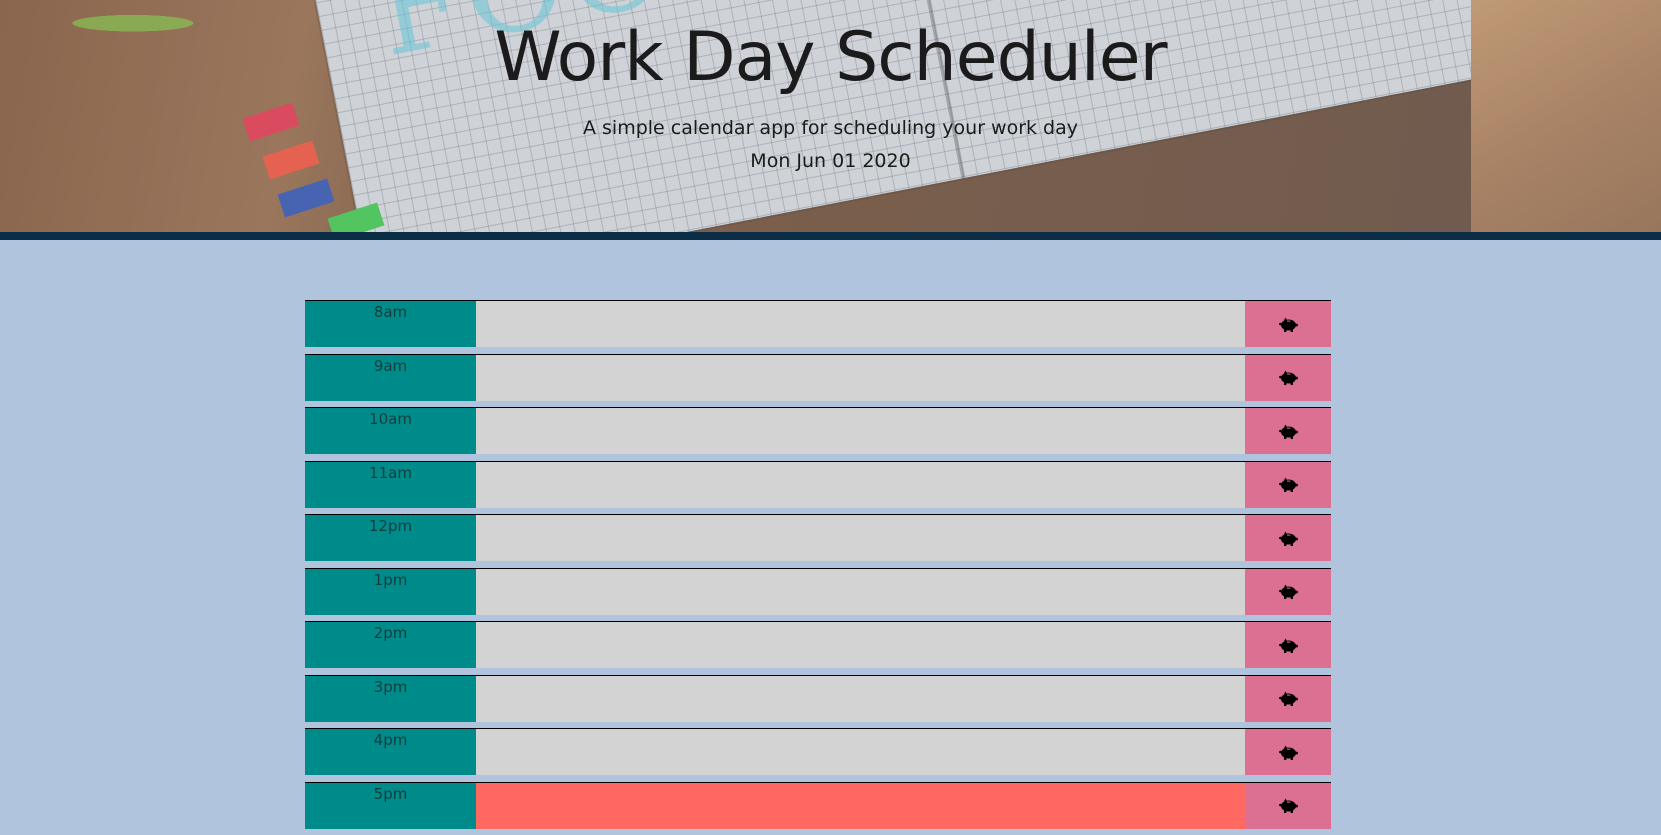  What do you see at coordinates (390, 645) in the screenshot?
I see `timeblock-hour: 2pm` at bounding box center [390, 645].